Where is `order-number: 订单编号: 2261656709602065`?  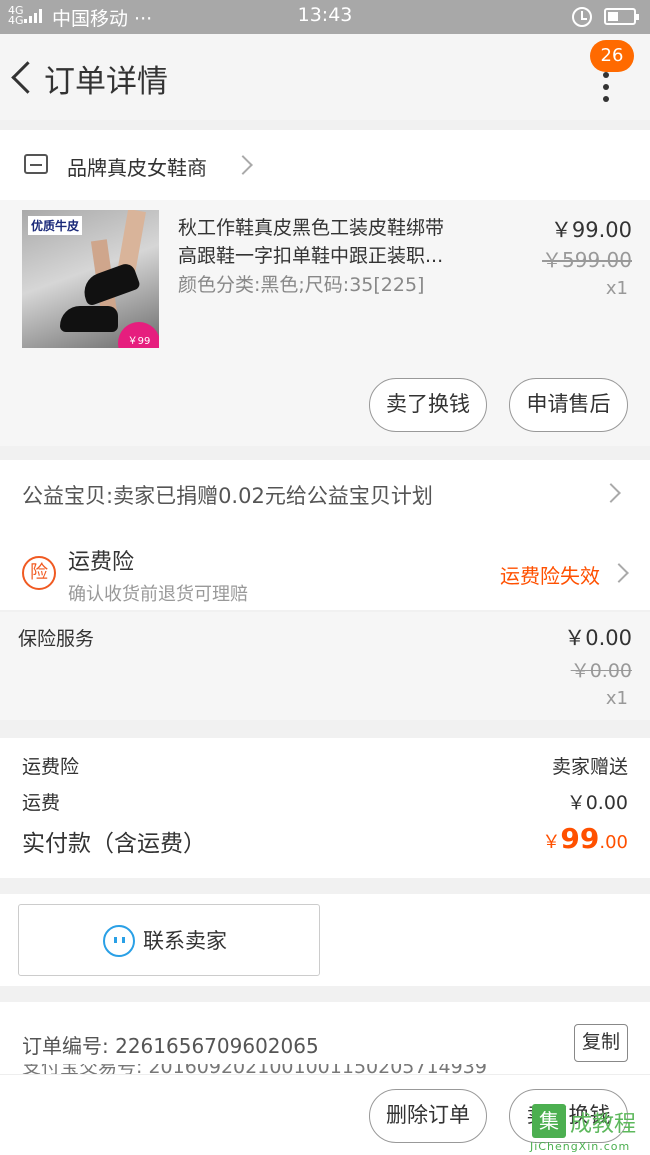
order-number: 订单编号: 2261656709602065 is located at coordinates (170, 1046).